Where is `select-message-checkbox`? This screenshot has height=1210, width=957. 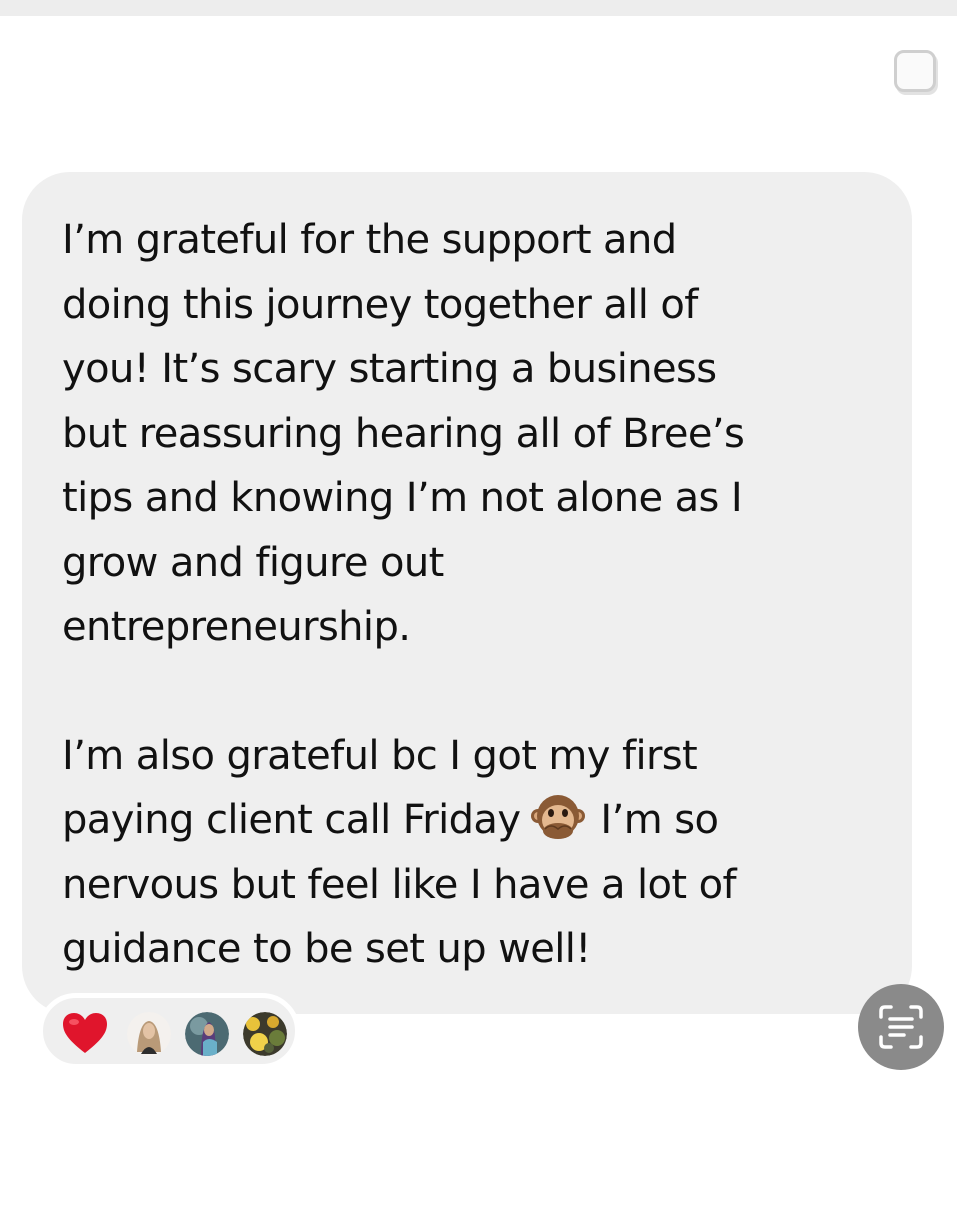
select-message-checkbox is located at coordinates (915, 71).